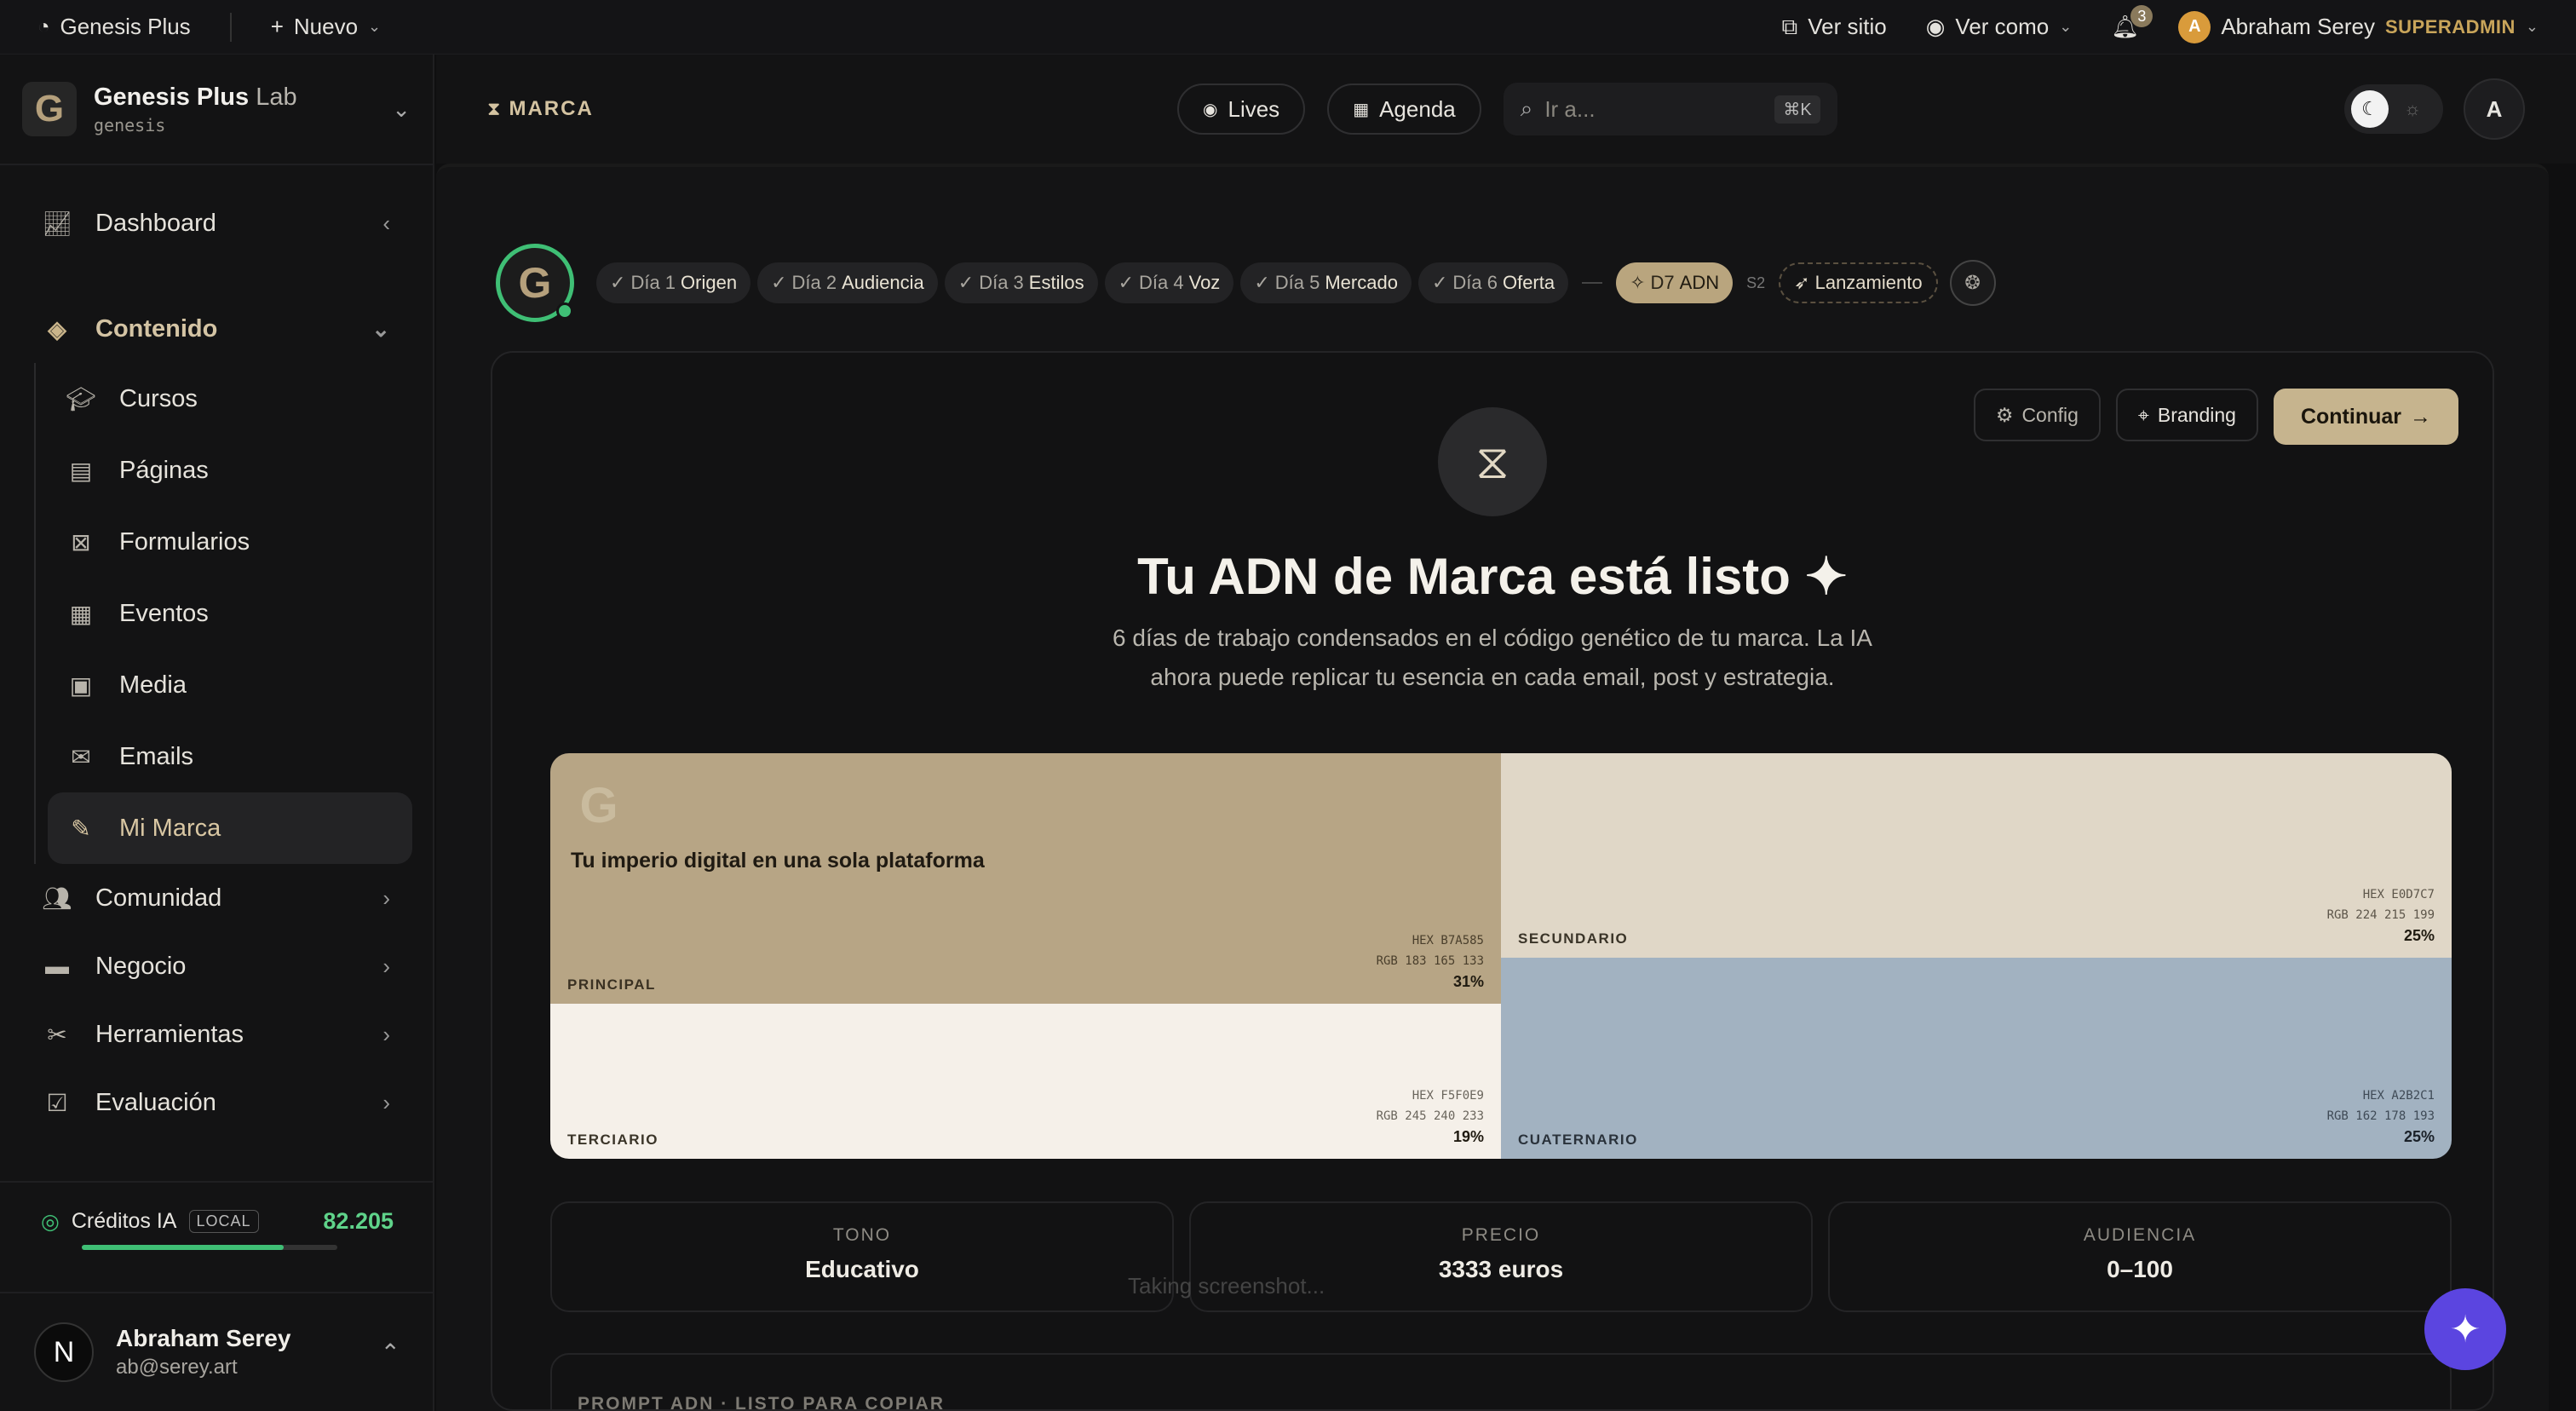 The height and width of the screenshot is (1411, 2576). Describe the element at coordinates (223, 1221) in the screenshot. I see `local-badge: LOCAL` at that location.